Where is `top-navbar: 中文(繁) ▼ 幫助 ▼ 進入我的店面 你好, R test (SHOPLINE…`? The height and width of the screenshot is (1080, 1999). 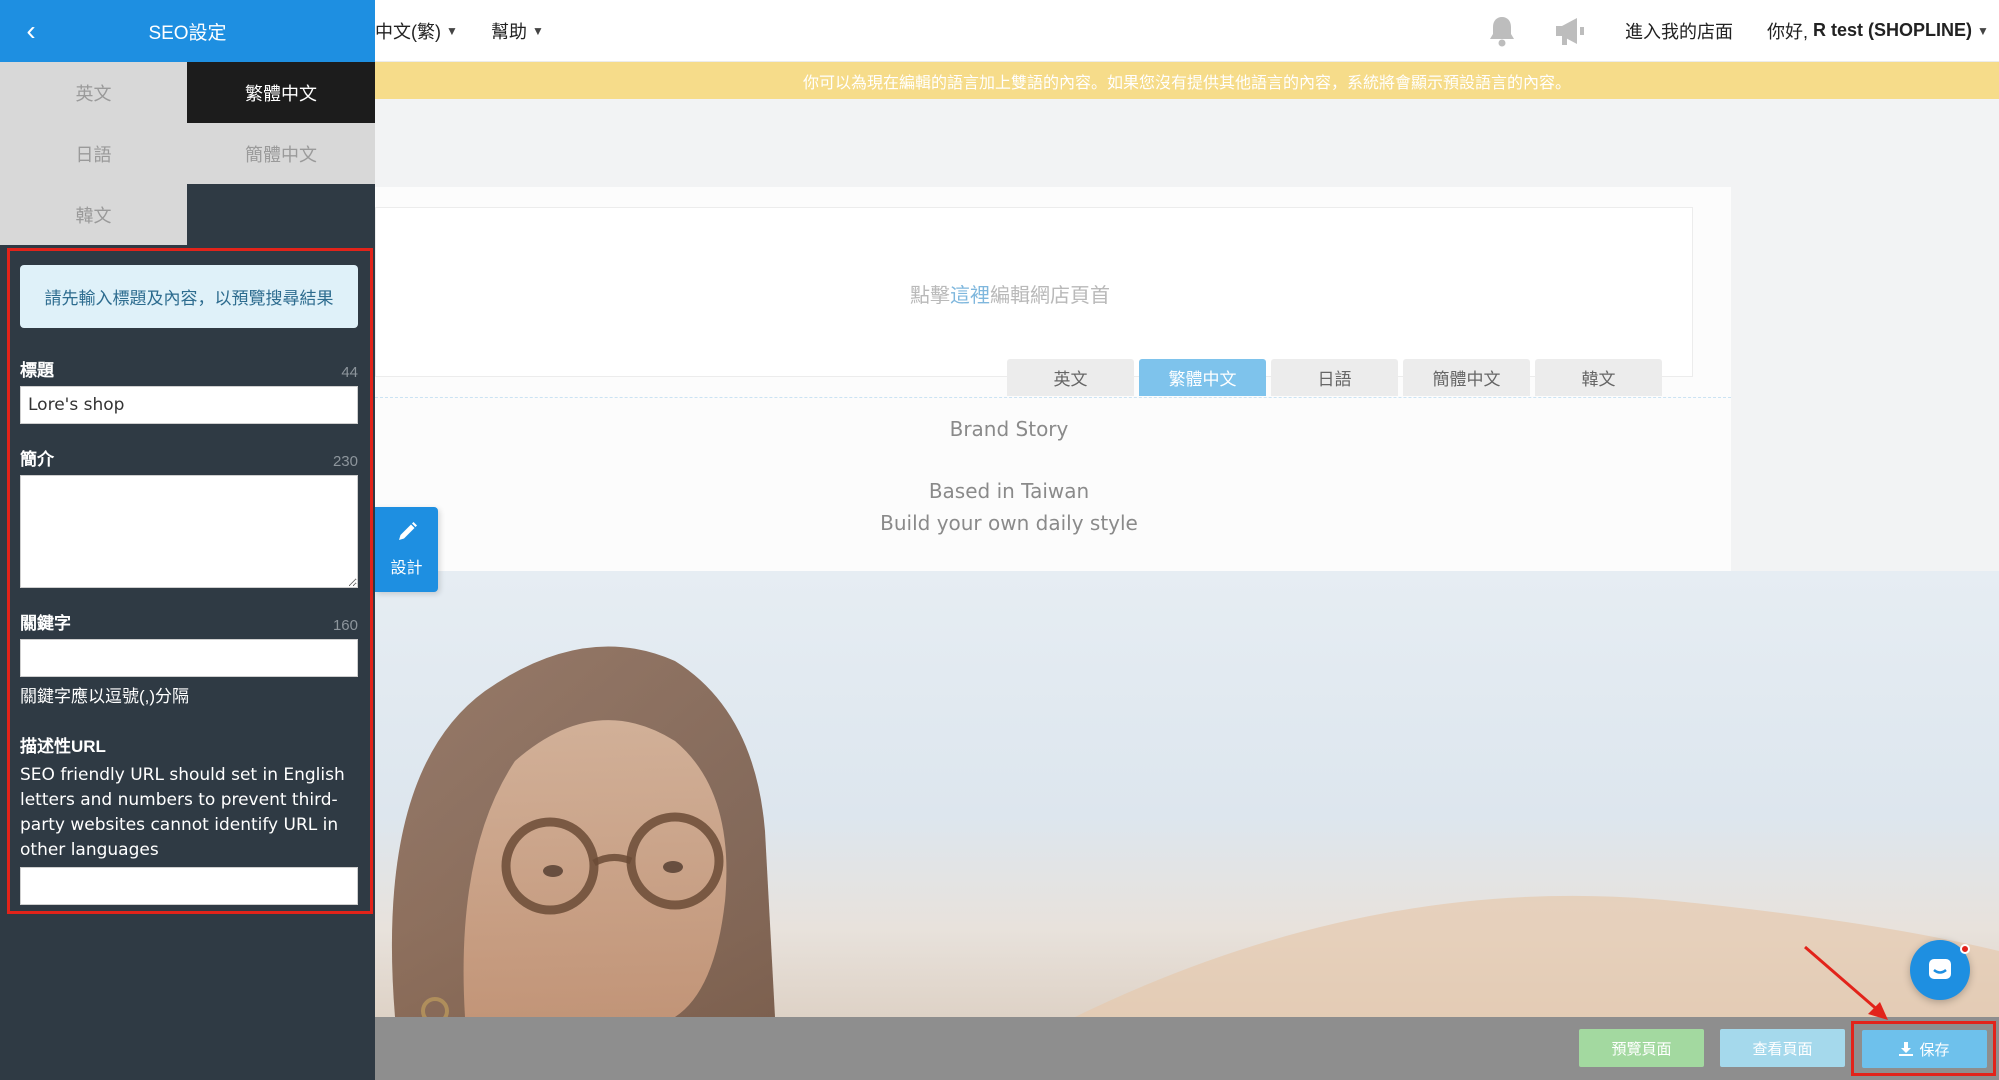 top-navbar: 中文(繁) ▼ 幫助 ▼ 進入我的店面 你好, R test (SHOPLINE… is located at coordinates (1187, 31).